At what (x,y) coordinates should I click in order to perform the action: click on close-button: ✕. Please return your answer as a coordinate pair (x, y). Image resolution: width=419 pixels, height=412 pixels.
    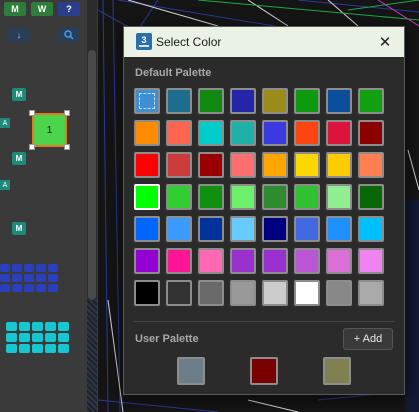
    Looking at the image, I should click on (385, 42).